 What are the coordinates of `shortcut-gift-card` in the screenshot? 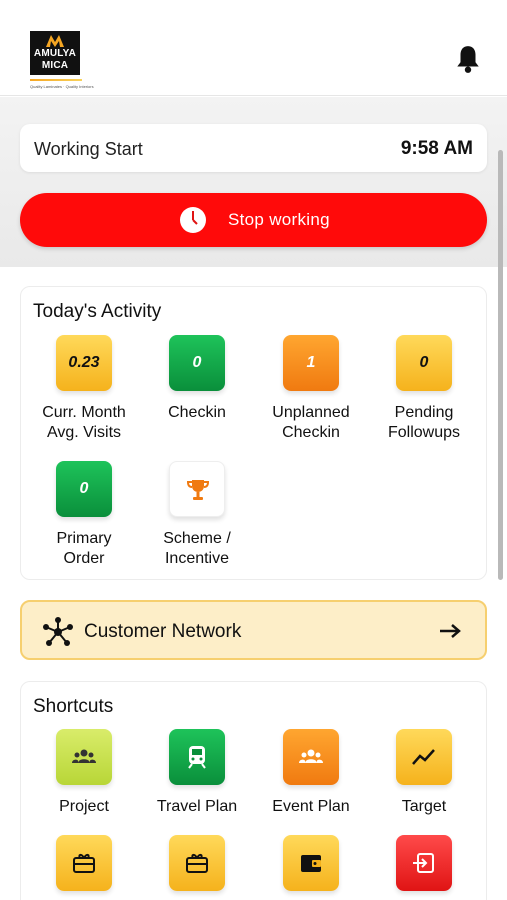 It's located at (84, 863).